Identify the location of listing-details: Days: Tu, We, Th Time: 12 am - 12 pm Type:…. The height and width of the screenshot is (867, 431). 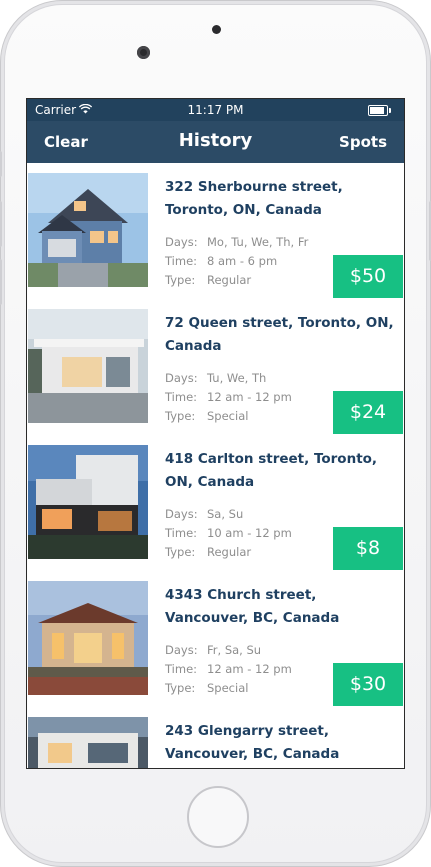
(228, 397).